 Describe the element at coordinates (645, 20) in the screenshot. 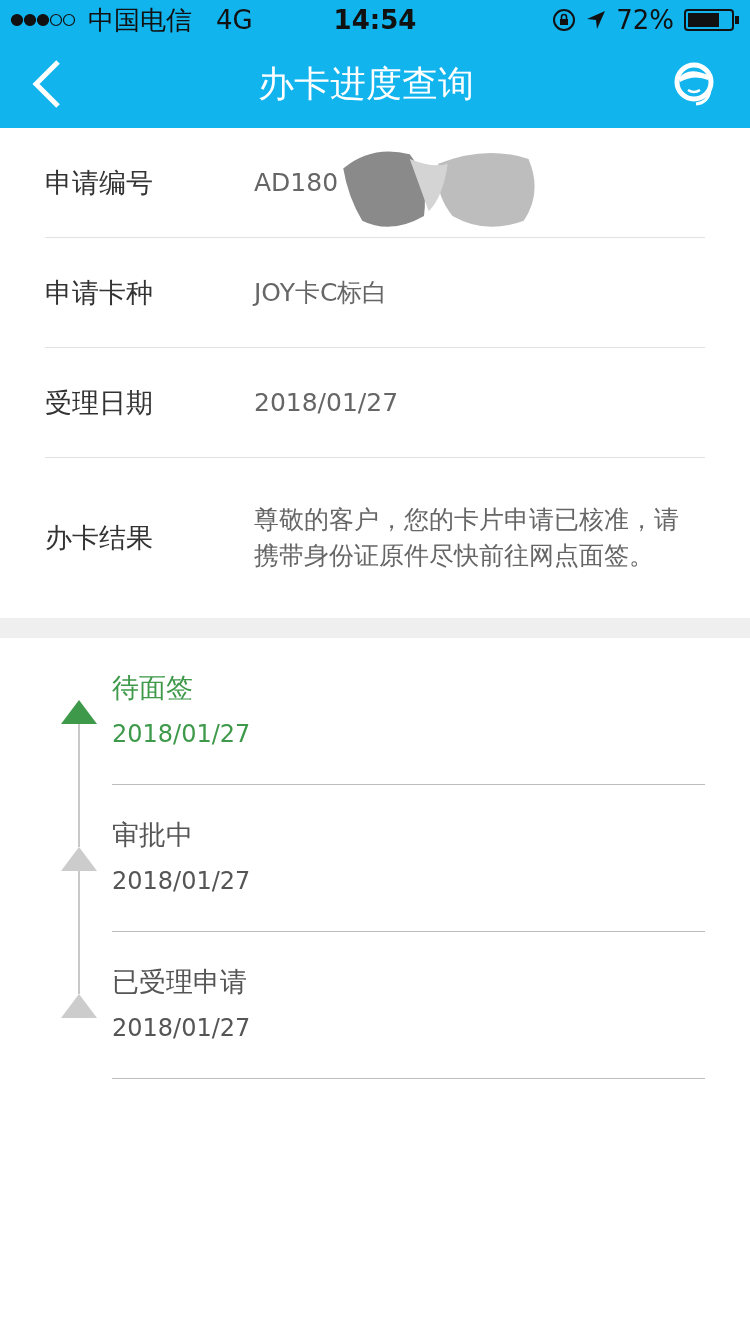

I see `battery-percent: 72%` at that location.